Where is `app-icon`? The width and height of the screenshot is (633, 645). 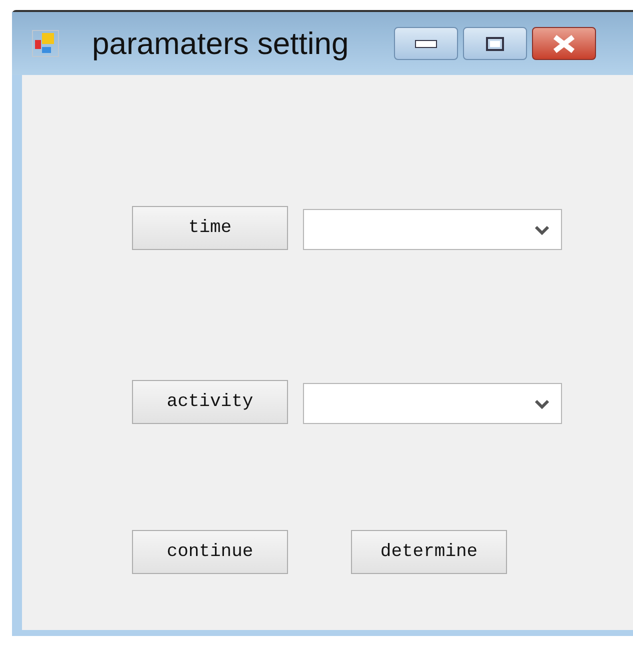
app-icon is located at coordinates (45, 43).